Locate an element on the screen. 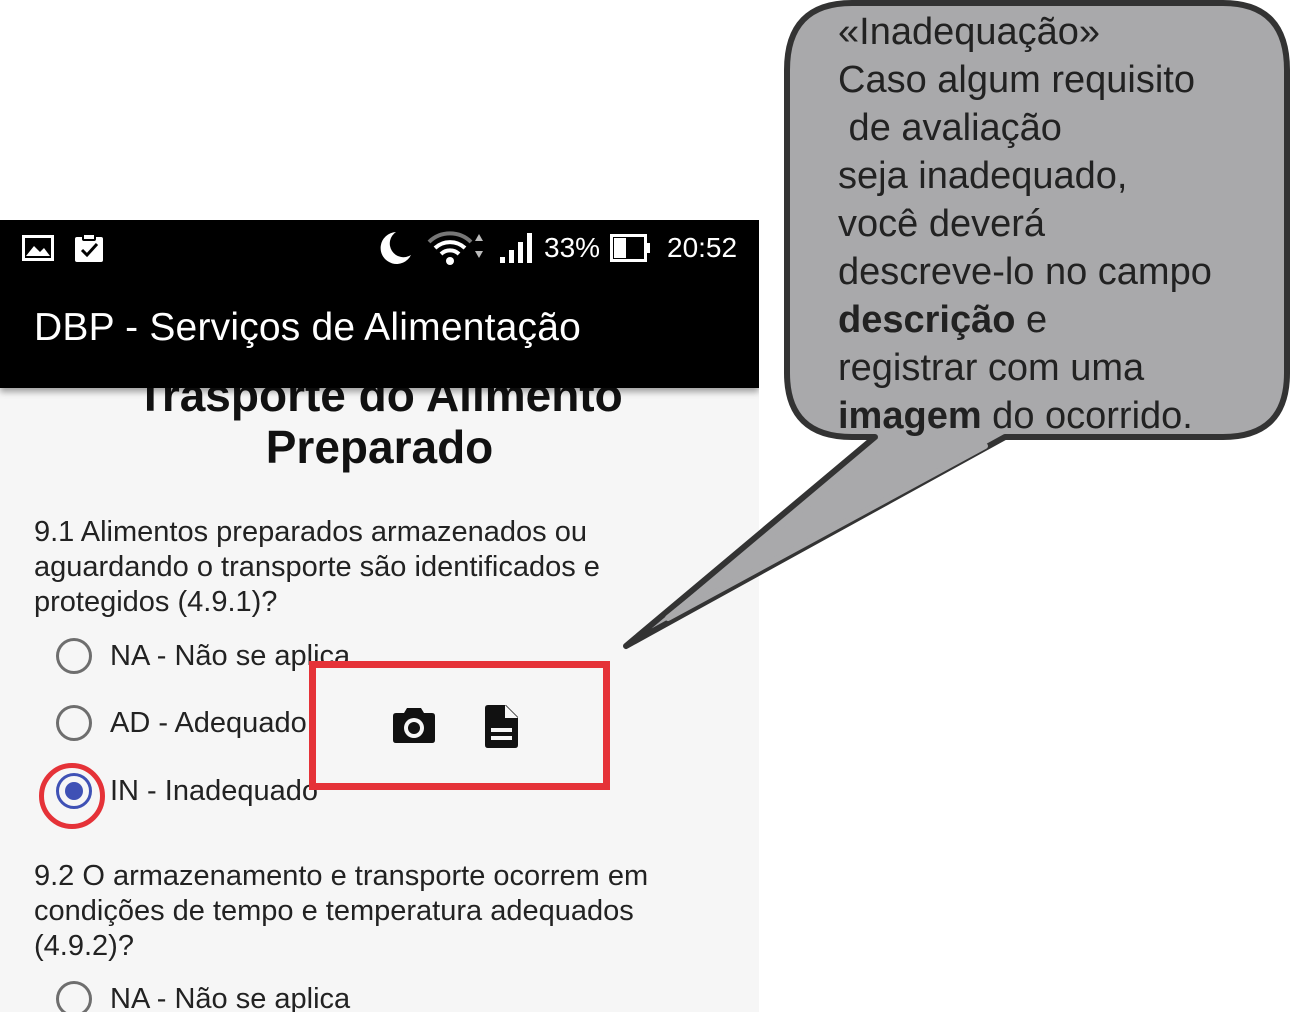 The image size is (1291, 1012). app-bar: DBP - Serviços de Alimentação is located at coordinates (379, 332).